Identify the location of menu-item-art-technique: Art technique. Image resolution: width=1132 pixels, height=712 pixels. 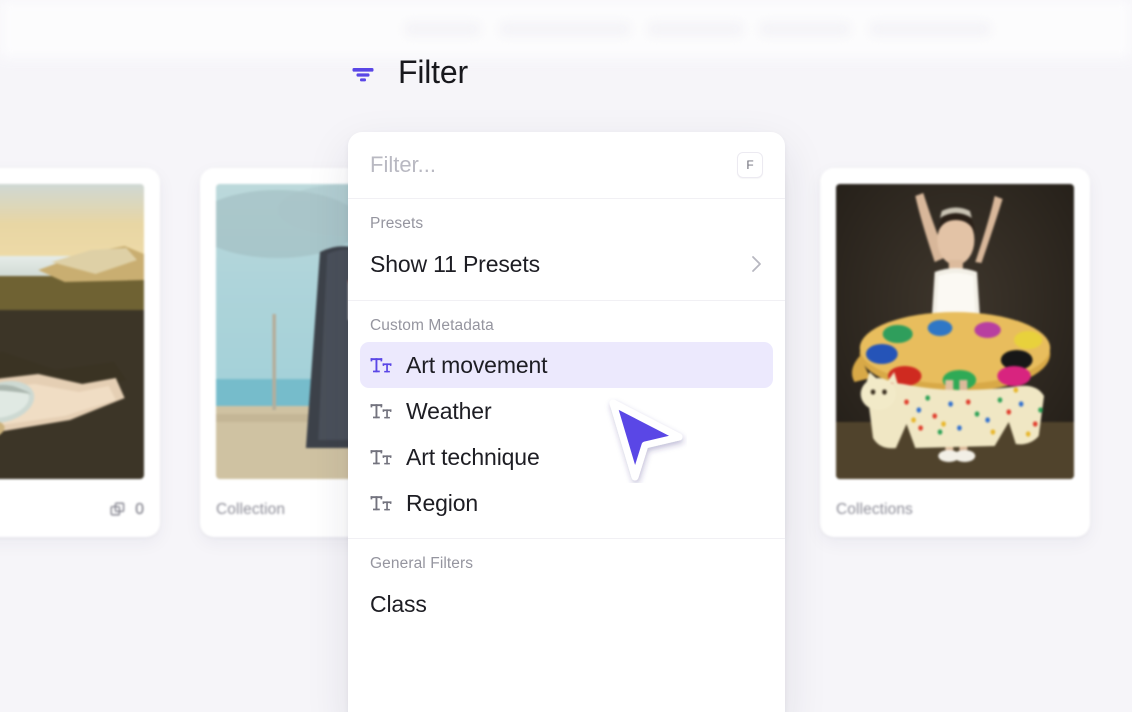
(566, 457).